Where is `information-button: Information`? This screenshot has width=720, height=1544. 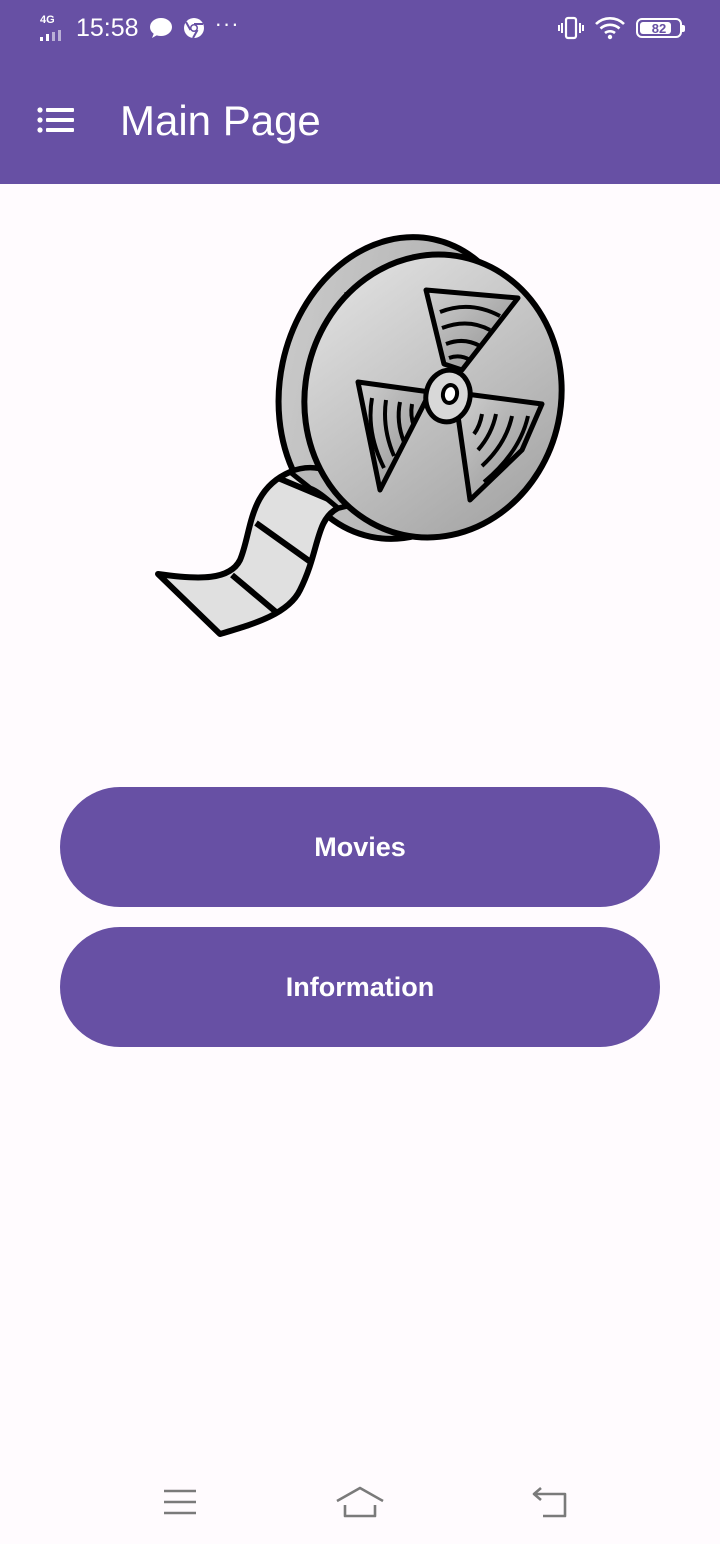 information-button: Information is located at coordinates (360, 987).